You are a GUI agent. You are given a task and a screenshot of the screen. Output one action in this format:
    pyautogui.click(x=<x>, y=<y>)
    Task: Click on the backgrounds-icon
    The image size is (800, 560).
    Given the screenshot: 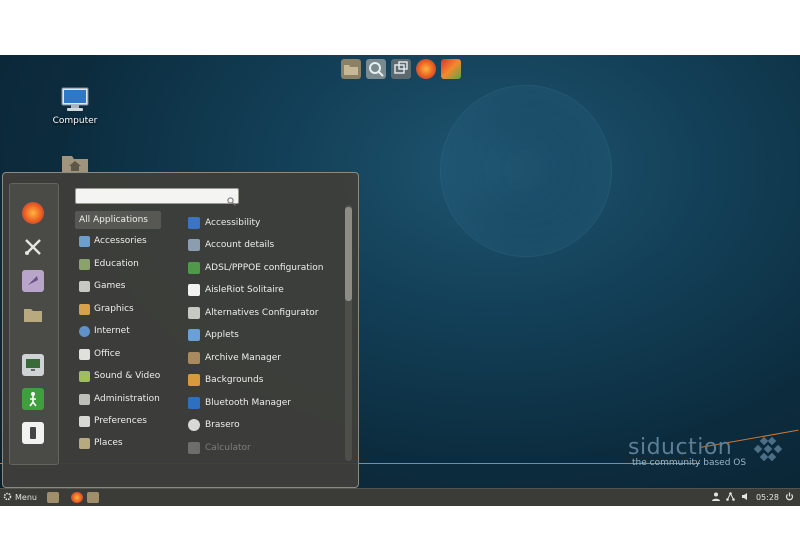 What is the action you would take?
    pyautogui.click(x=194, y=380)
    